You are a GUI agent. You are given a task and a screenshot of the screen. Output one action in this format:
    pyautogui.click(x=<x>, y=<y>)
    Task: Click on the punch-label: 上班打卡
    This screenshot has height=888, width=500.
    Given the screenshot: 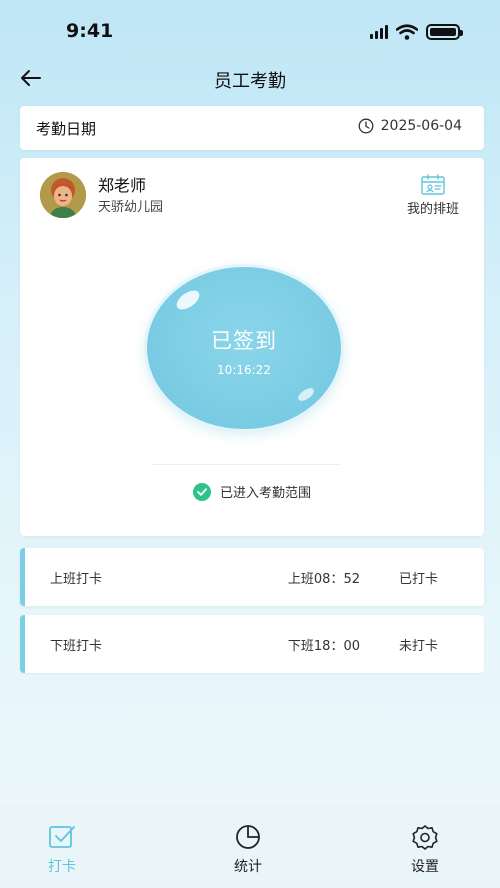 What is the action you would take?
    pyautogui.click(x=76, y=579)
    